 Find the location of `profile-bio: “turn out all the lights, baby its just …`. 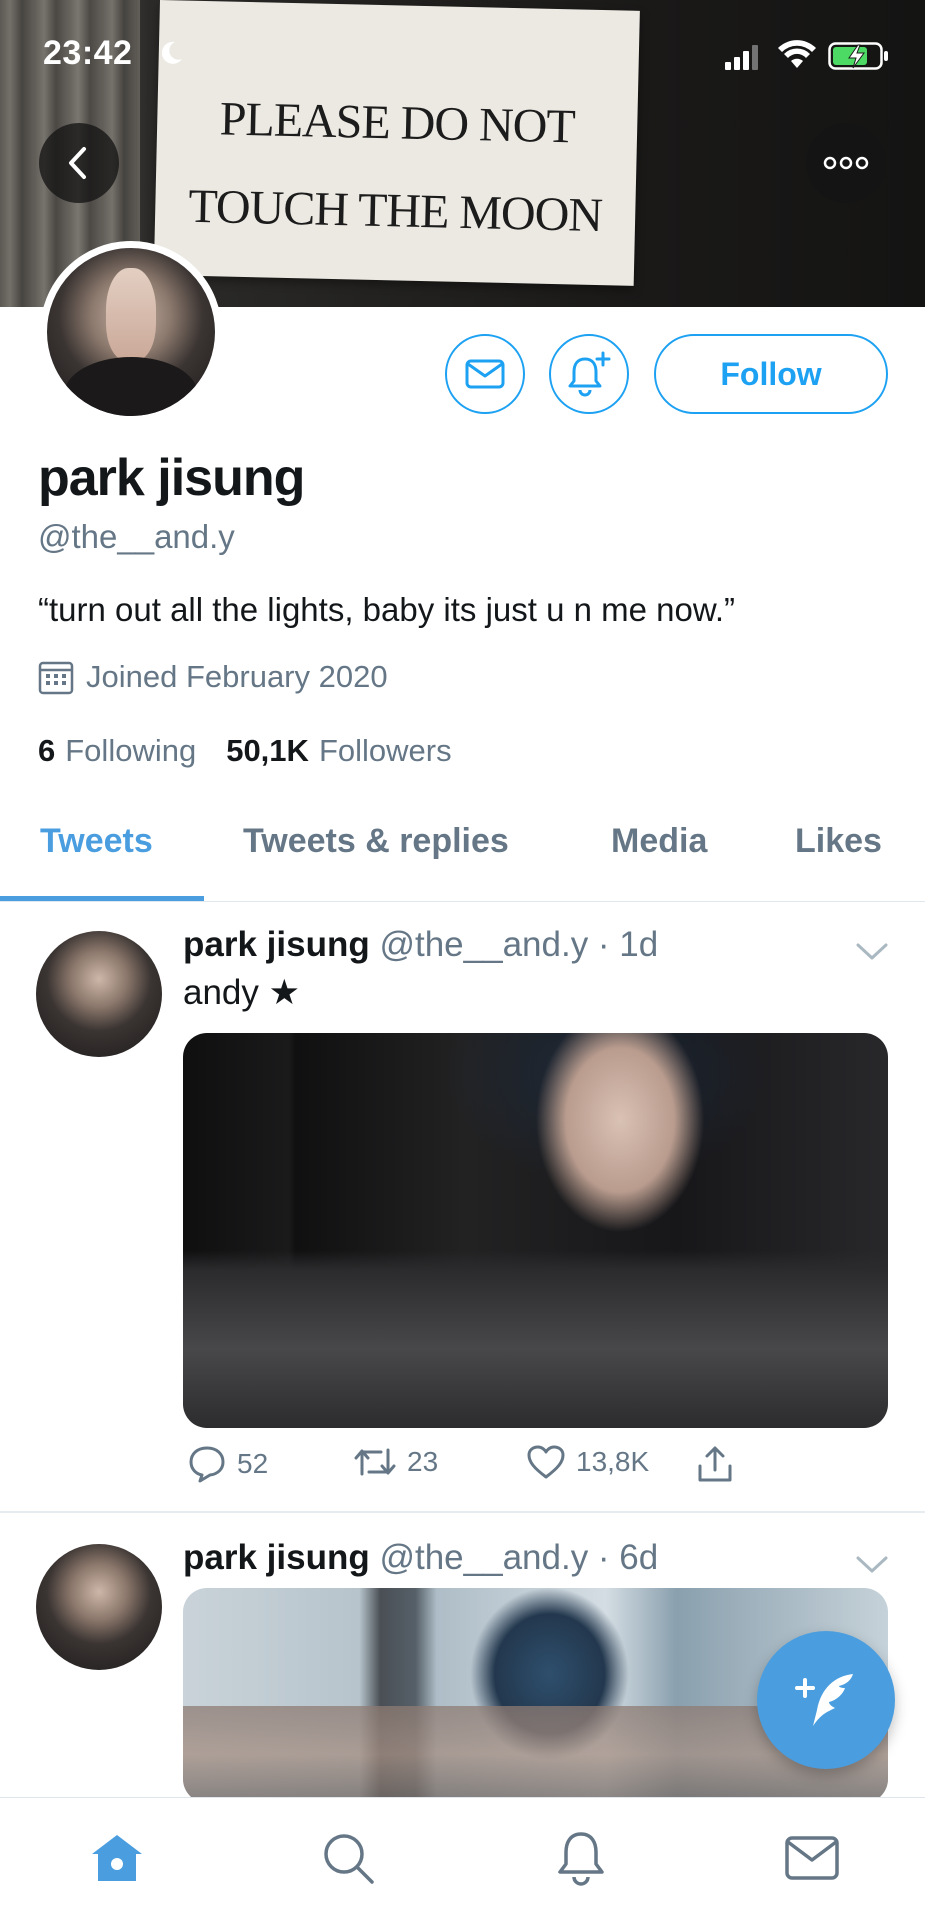

profile-bio: “turn out all the lights, baby its just … is located at coordinates (387, 609).